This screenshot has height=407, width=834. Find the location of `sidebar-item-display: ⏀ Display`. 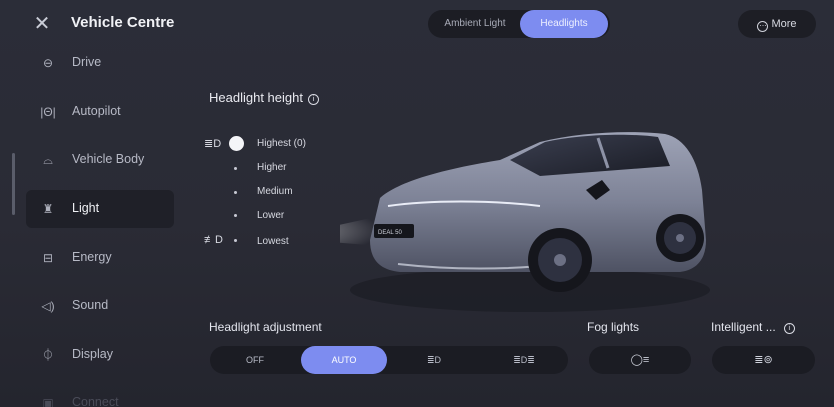

sidebar-item-display: ⏀ Display is located at coordinates (100, 355).